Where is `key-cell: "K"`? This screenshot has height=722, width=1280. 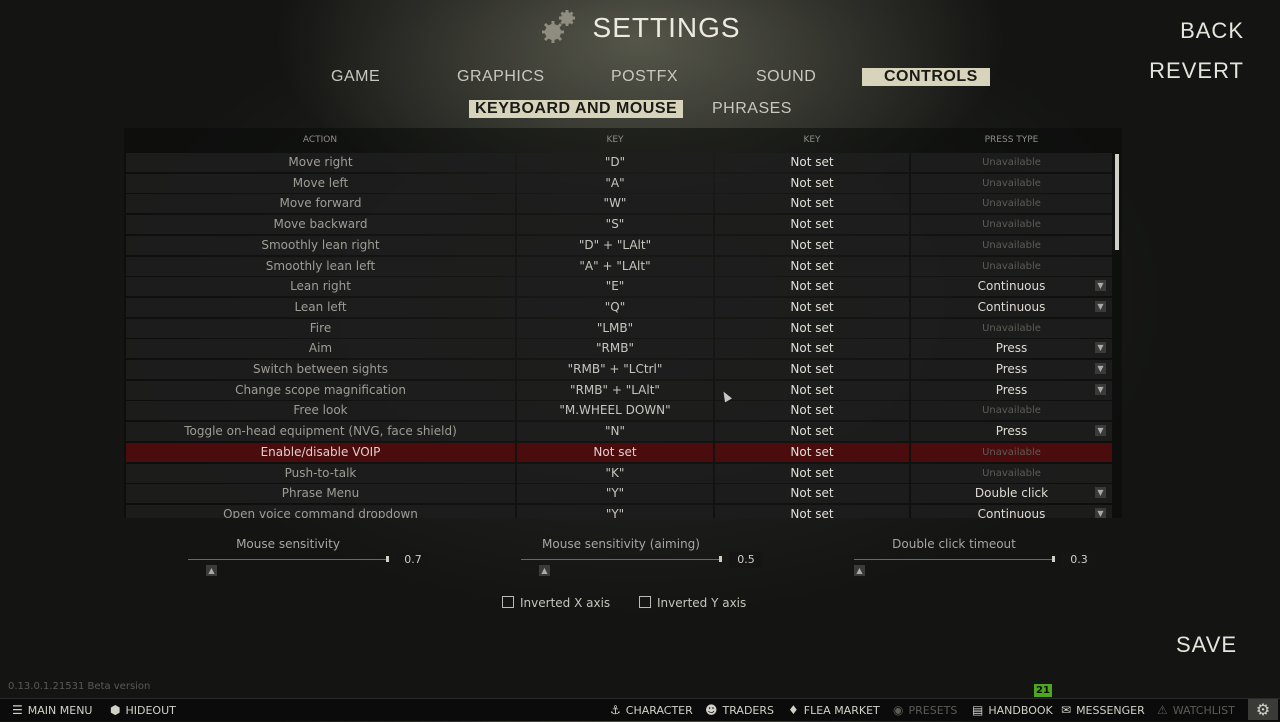 key-cell: "K" is located at coordinates (615, 473).